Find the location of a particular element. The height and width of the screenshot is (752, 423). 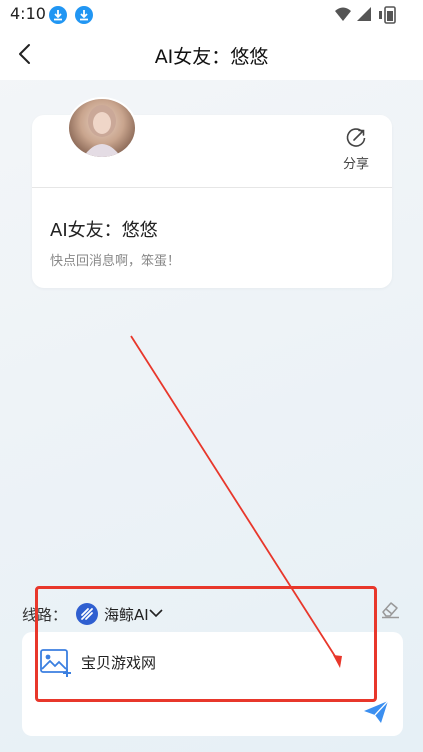

eraser-icon is located at coordinates (390, 609).